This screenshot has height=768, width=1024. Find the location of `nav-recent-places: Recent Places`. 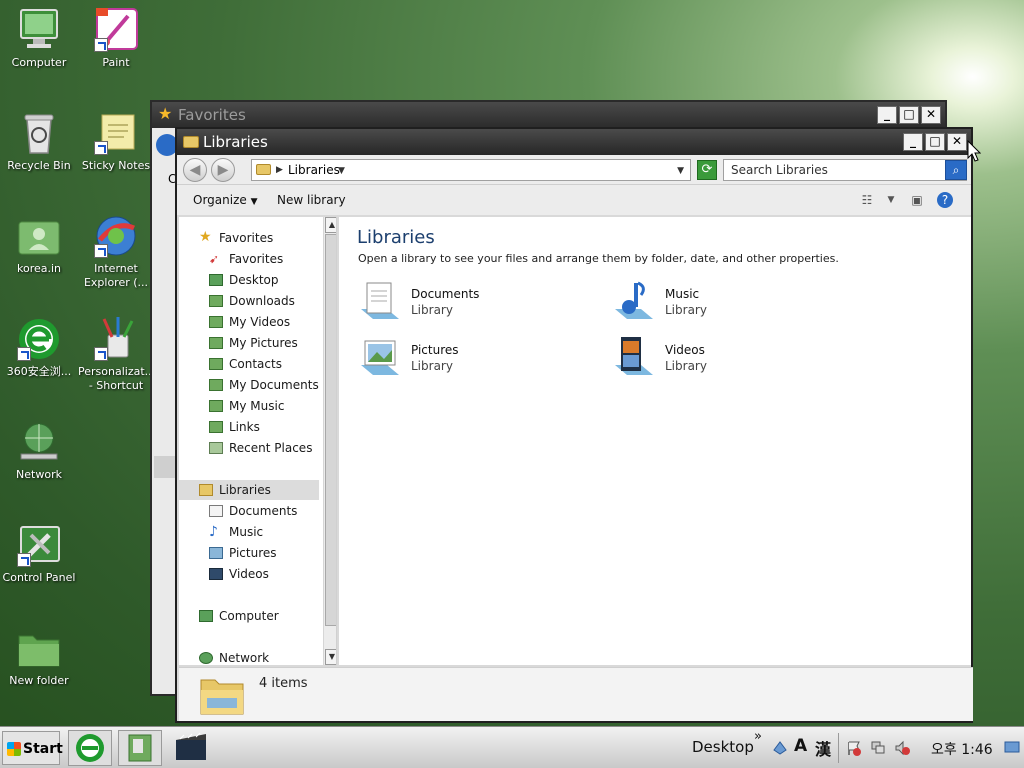

nav-recent-places: Recent Places is located at coordinates (249, 448).